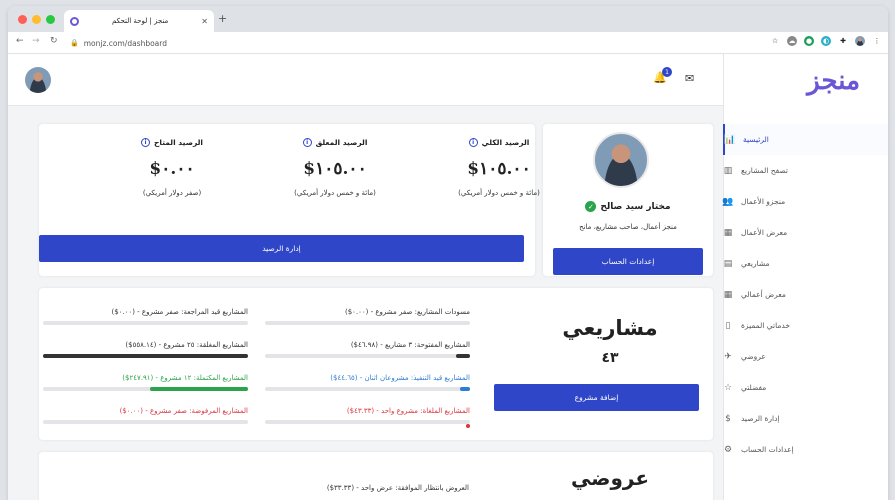 This screenshot has height=500, width=895. I want to click on project-stat: المشاريع المكتملة: ١٢ مشروع - (٢٤٧.٩١$), so click(145, 382).